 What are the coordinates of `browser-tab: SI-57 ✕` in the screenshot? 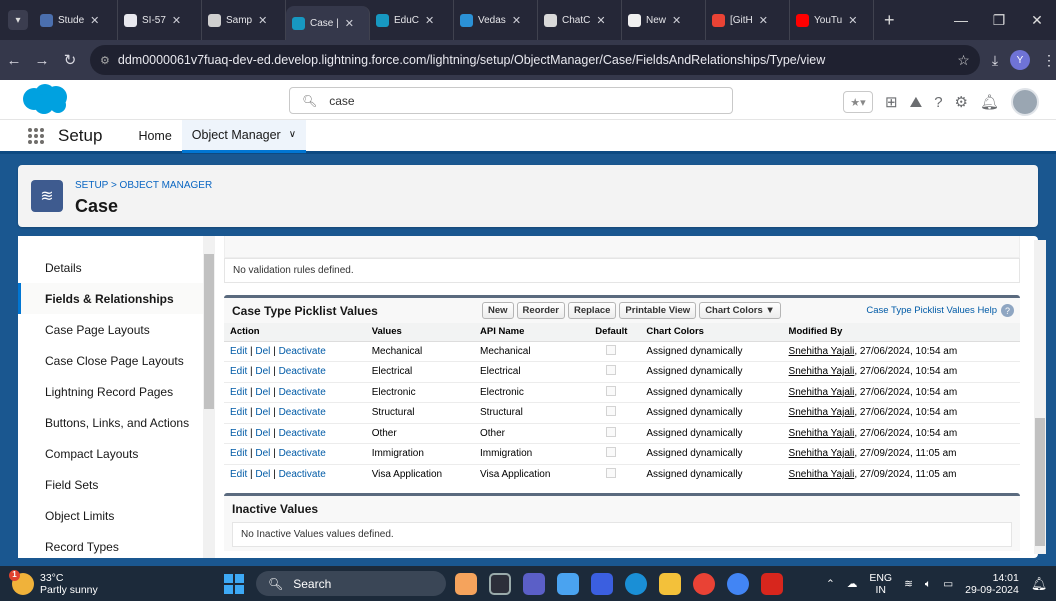 It's located at (160, 20).